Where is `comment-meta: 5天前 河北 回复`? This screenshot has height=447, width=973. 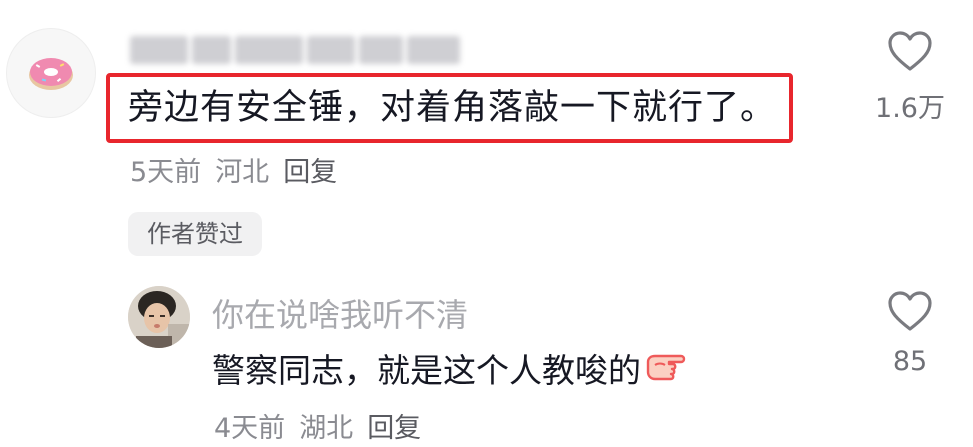 comment-meta: 5天前 河北 回复 is located at coordinates (233, 169).